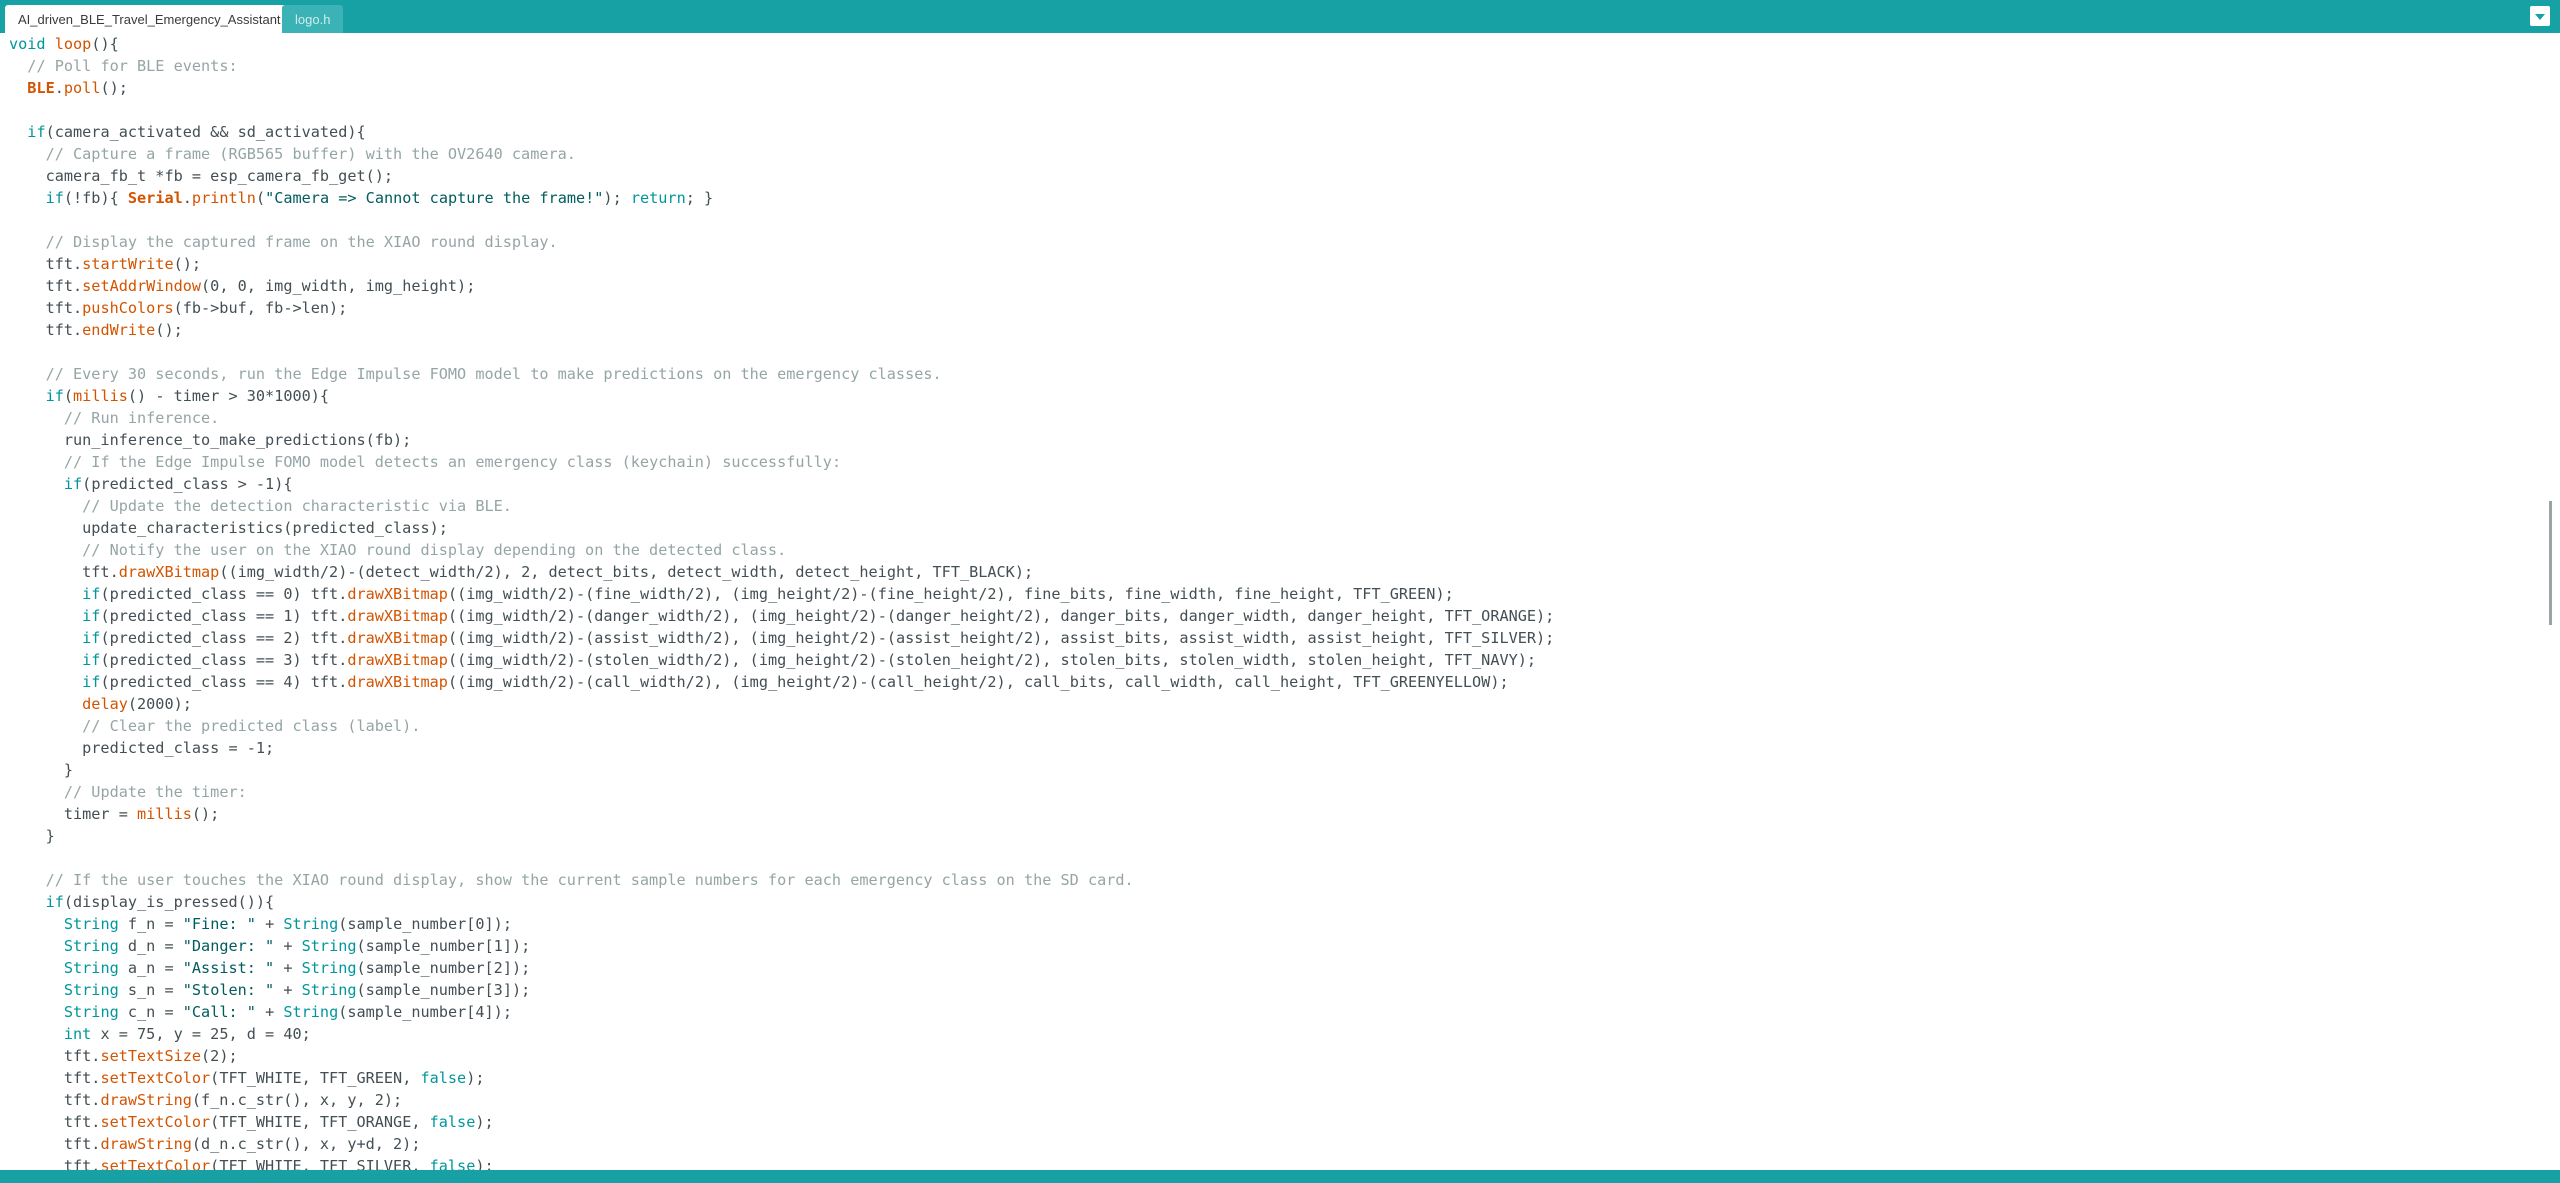 The image size is (2560, 1183). I want to click on code-token: (camera_activated && sd_activated){, so click(205, 132).